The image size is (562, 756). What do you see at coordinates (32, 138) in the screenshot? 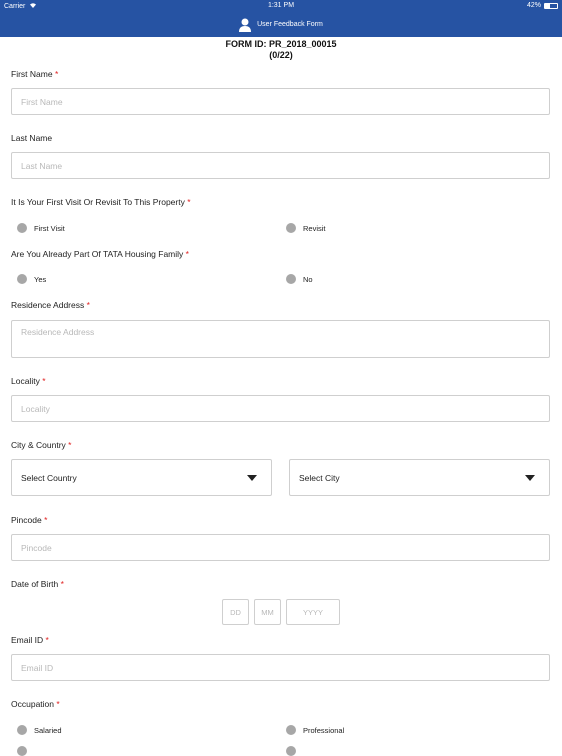
I see `last-name-label: Last Name` at bounding box center [32, 138].